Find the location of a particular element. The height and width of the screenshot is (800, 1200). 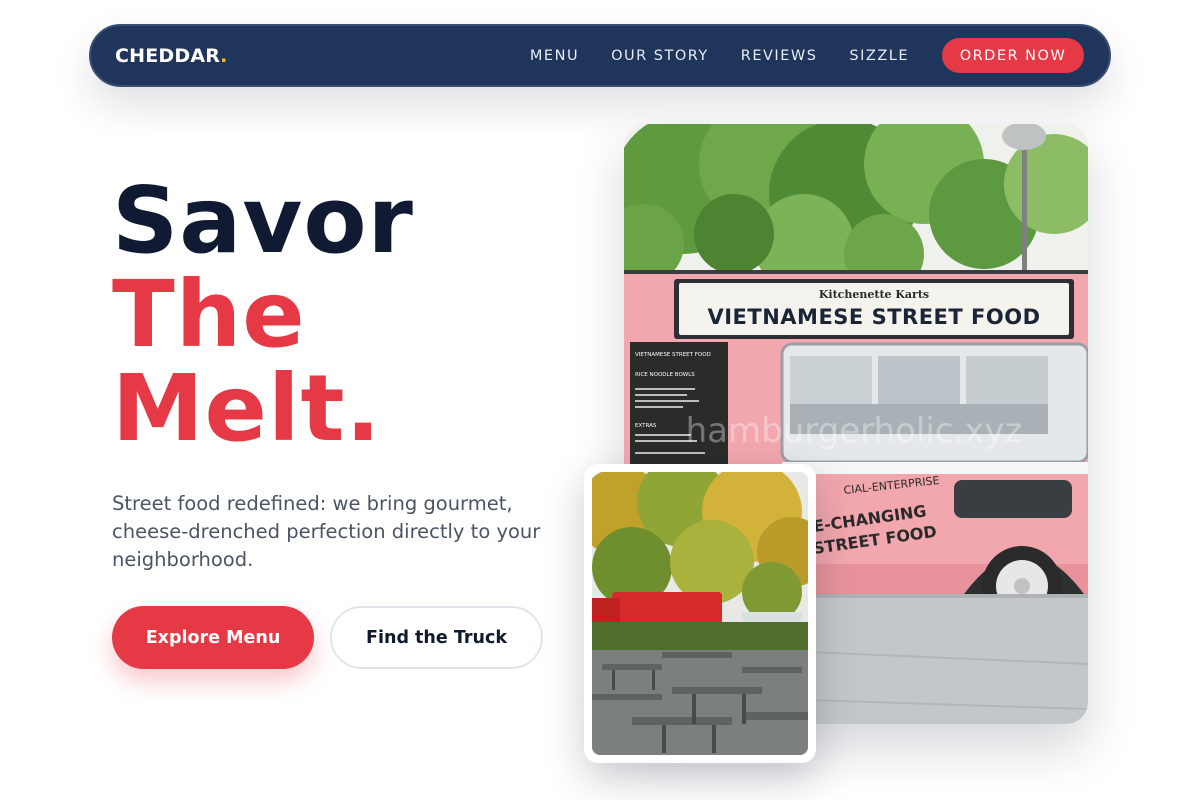

brand-logo: CHEDDAR. is located at coordinates (171, 56).